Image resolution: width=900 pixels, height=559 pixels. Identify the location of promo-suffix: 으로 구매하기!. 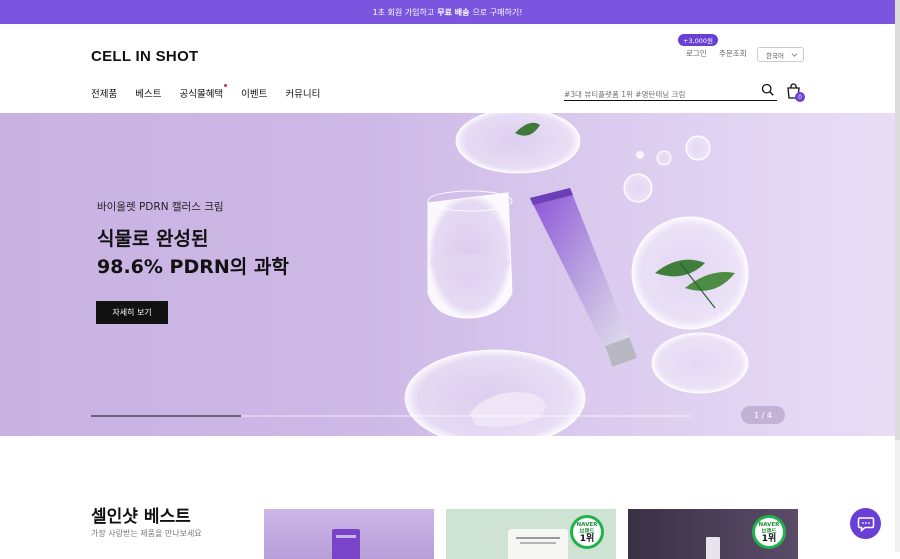
(497, 12).